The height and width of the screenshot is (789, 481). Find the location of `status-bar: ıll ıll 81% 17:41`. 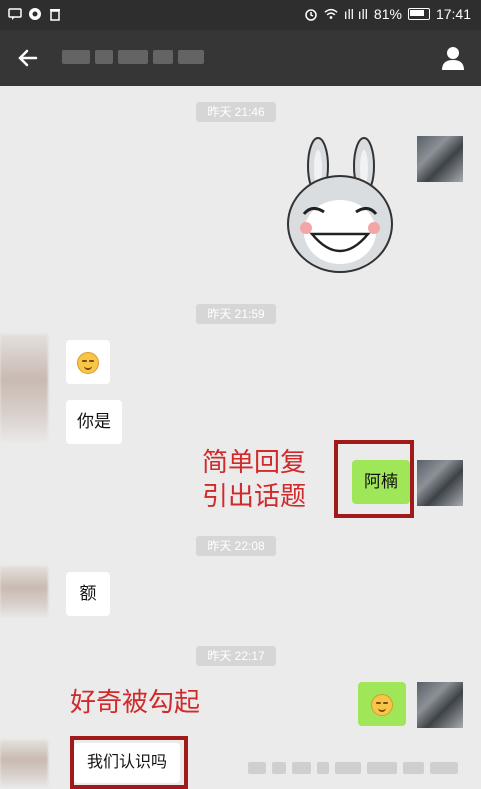

status-bar: ıll ıll 81% 17:41 is located at coordinates (240, 15).